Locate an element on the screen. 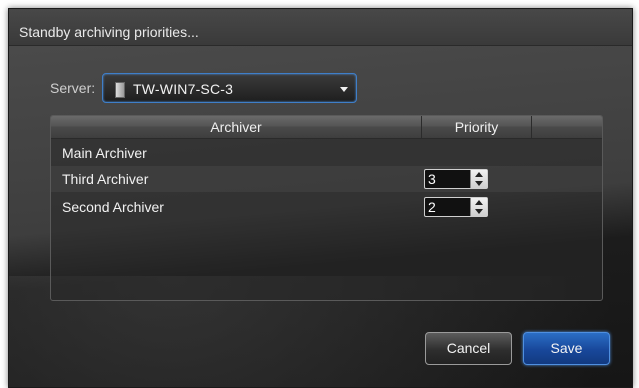 The width and height of the screenshot is (639, 388). server-label: Server: is located at coordinates (73, 88).